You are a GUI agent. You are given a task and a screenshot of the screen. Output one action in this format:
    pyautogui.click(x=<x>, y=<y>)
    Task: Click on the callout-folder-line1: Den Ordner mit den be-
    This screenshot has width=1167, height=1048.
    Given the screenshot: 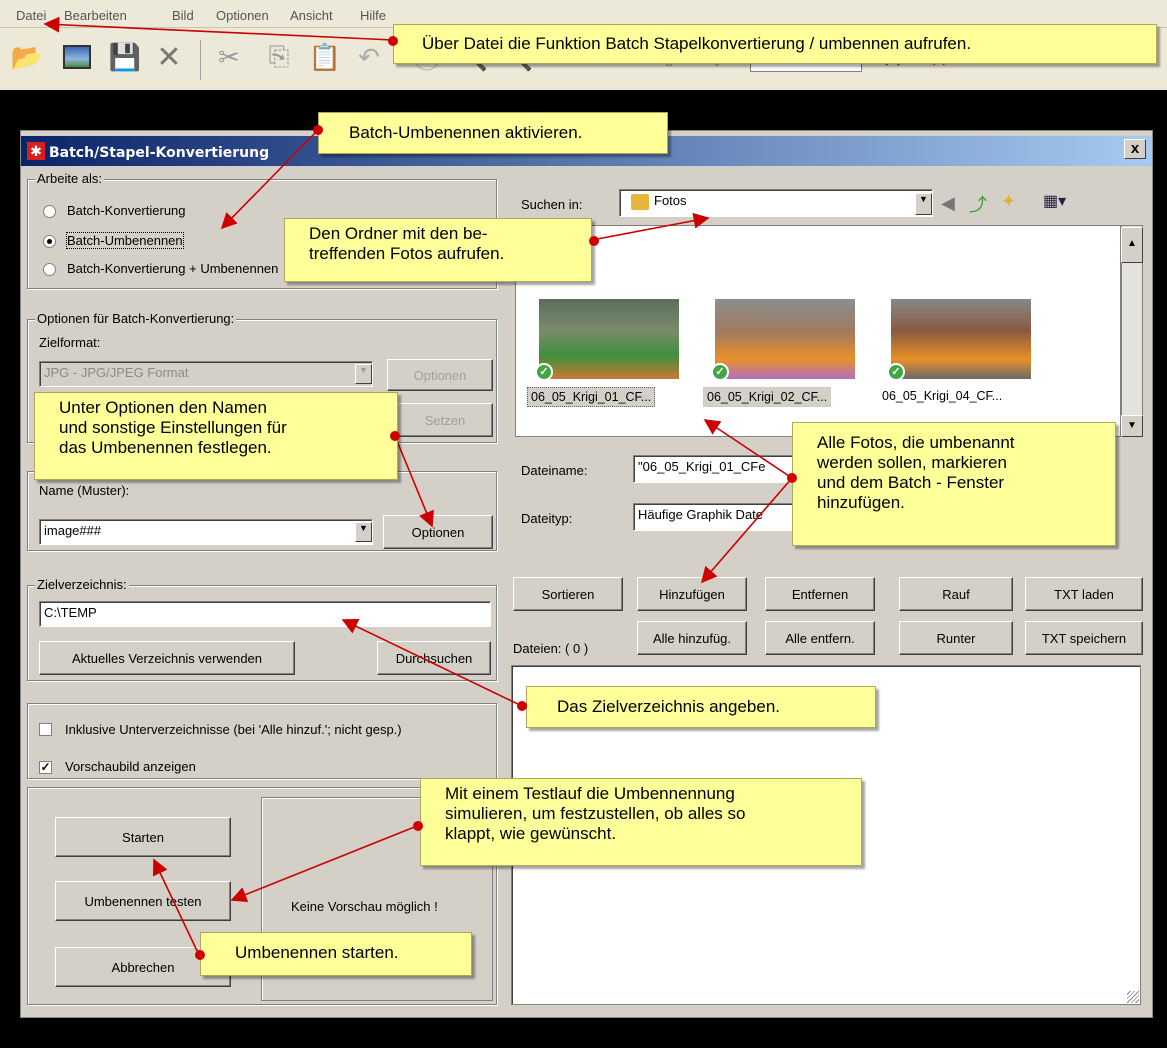 What is the action you would take?
    pyautogui.click(x=398, y=233)
    